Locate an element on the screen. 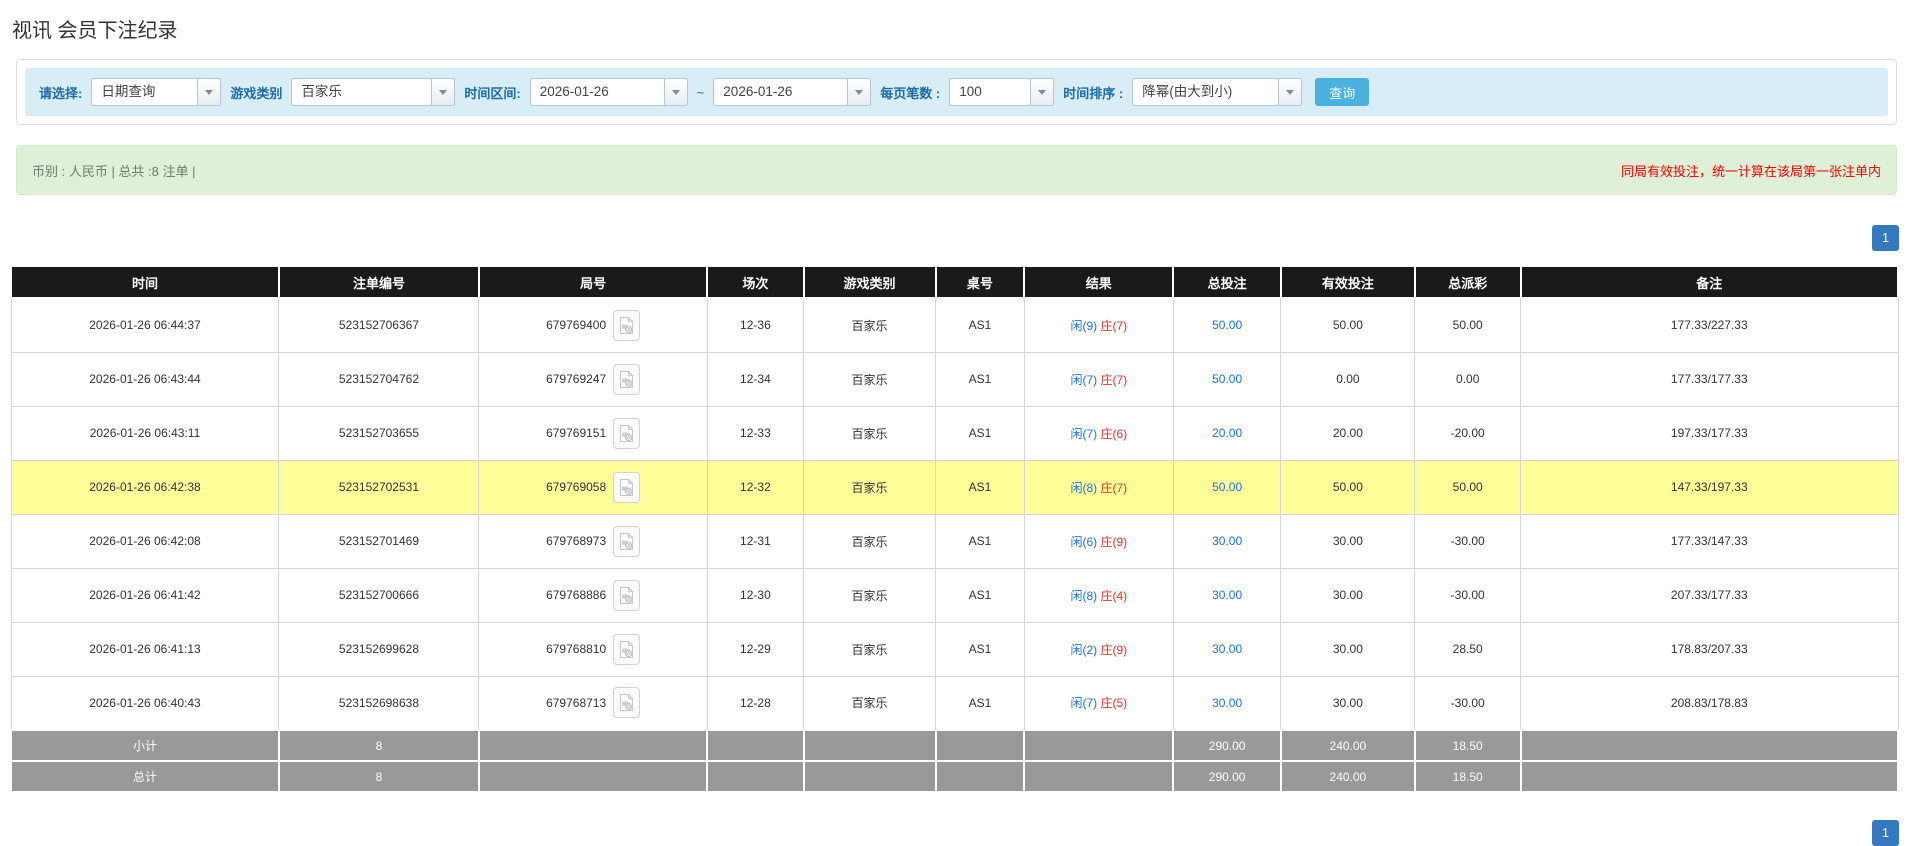 Image resolution: width=1911 pixels, height=846 pixels. round-number: 679768713 is located at coordinates (576, 702).